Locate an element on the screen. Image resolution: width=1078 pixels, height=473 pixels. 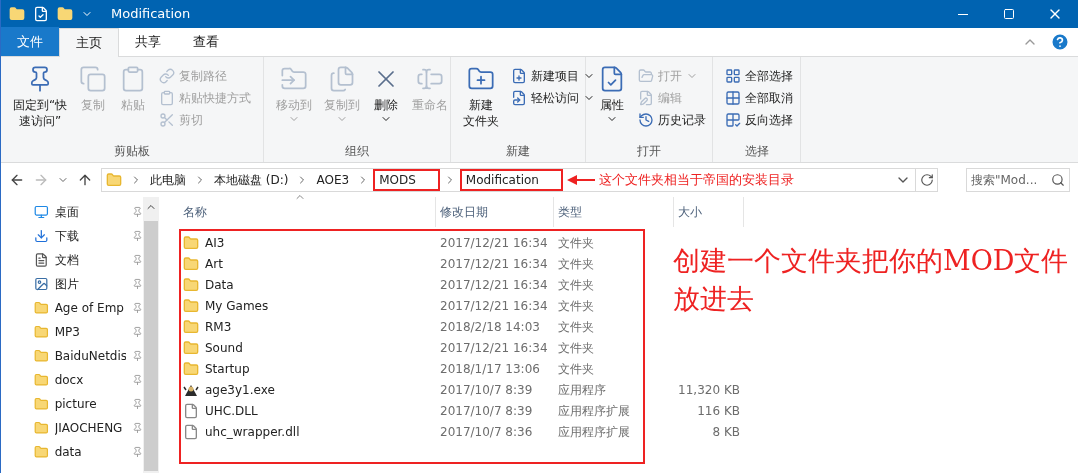
ribbon-button: 固定到“快 速访问” is located at coordinates (40, 101).